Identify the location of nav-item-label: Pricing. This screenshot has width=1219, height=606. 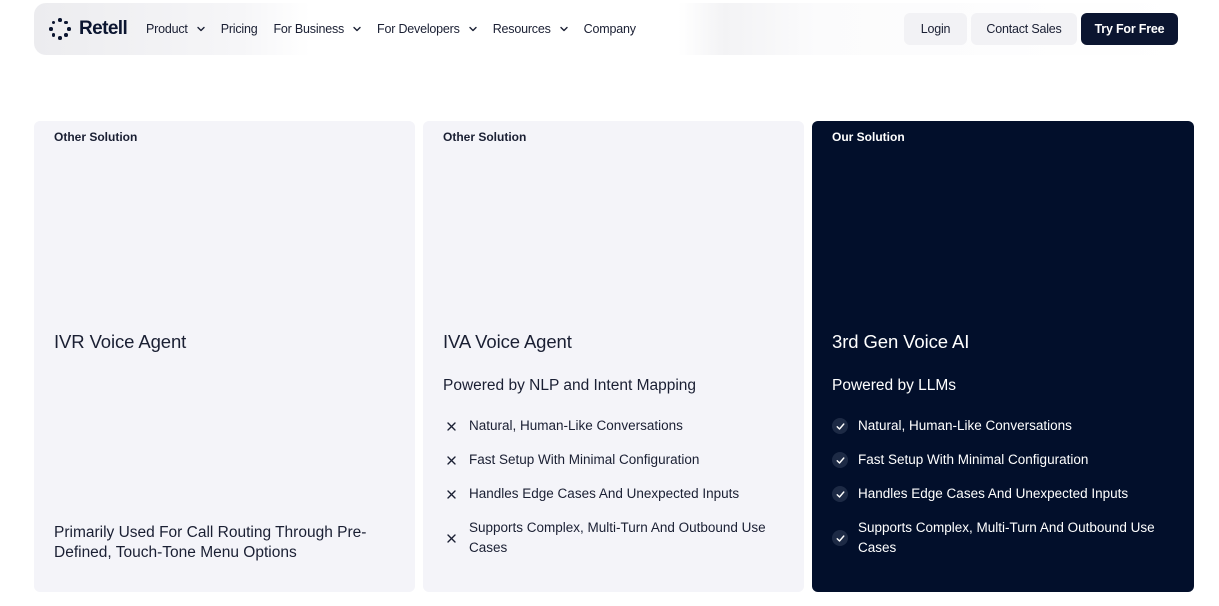
(239, 29).